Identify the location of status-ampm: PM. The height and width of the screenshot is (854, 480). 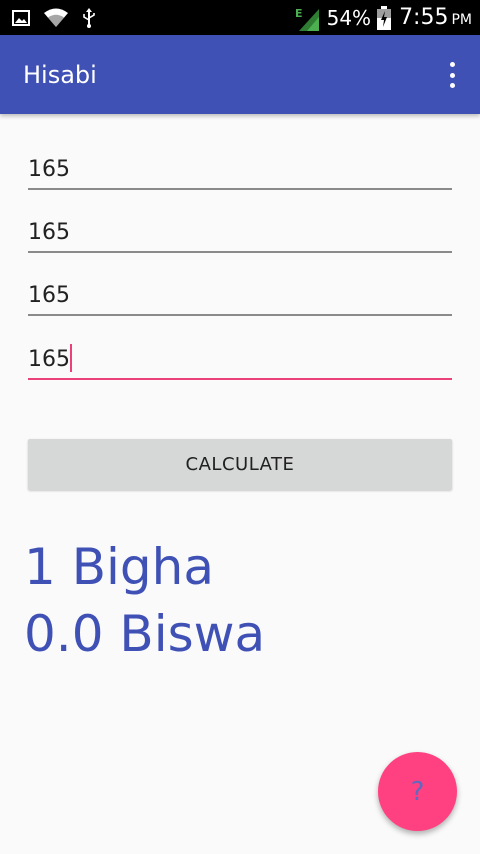
(461, 19).